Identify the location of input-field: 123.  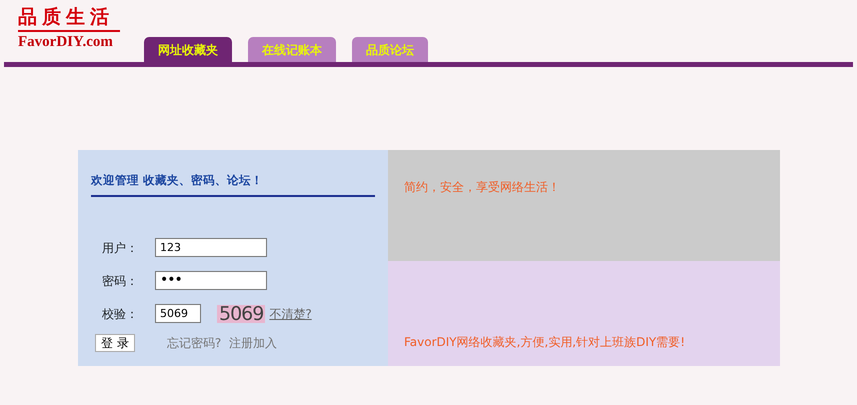
(211, 248).